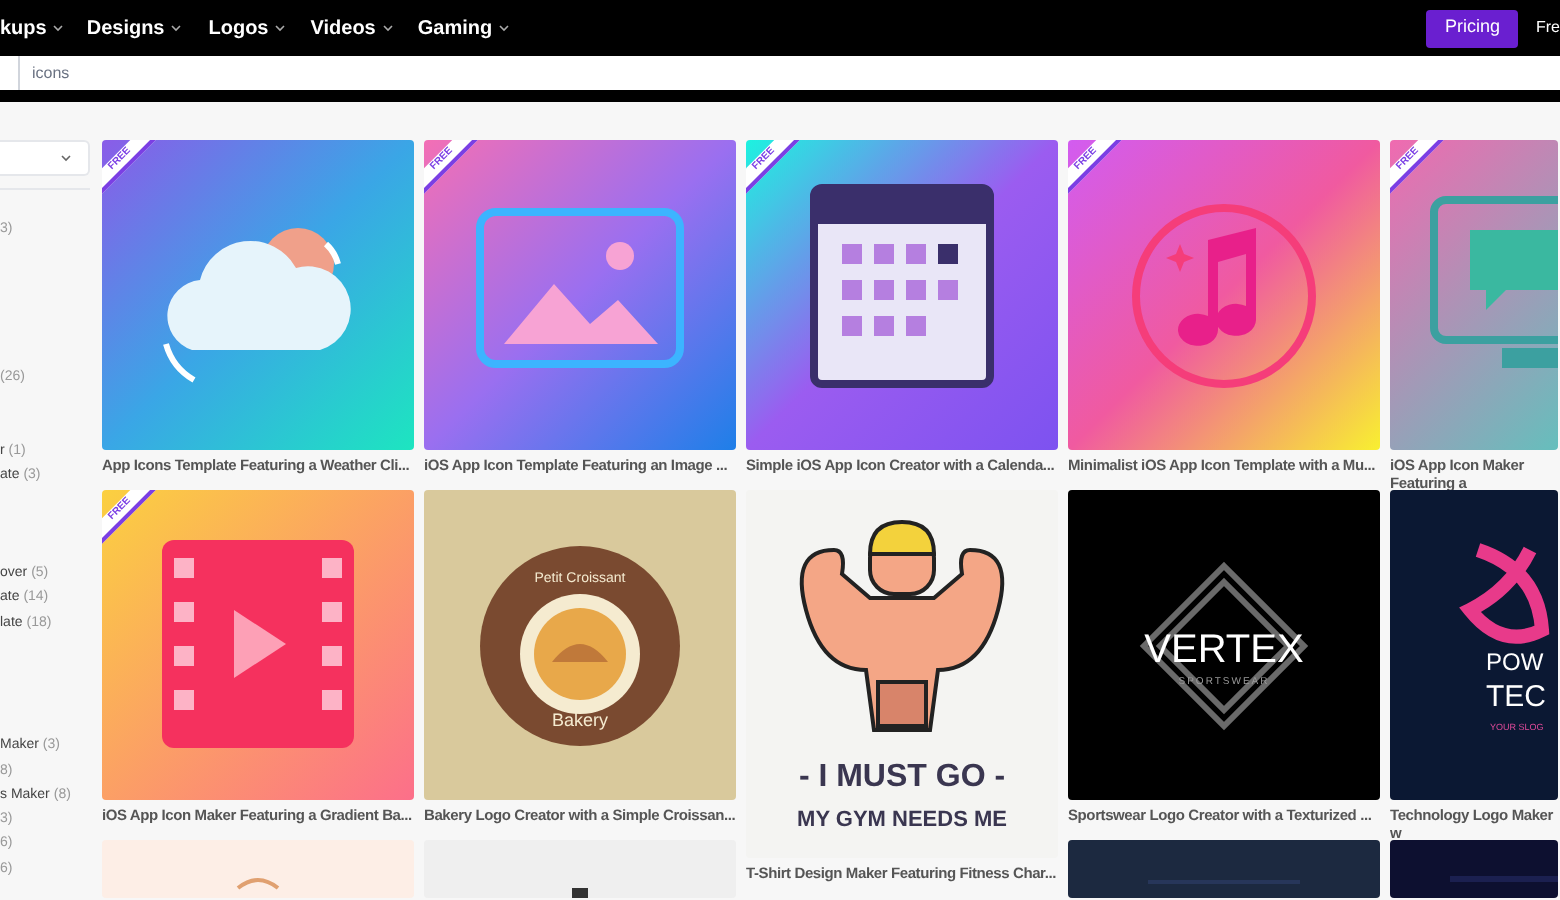  I want to click on logo-text: POW, so click(1515, 662).